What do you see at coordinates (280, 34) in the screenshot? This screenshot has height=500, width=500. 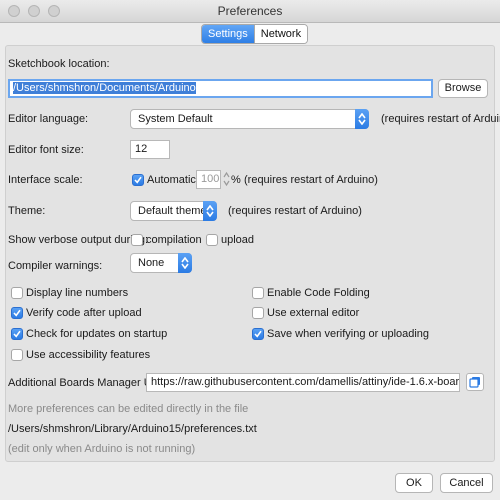 I see `tab-network: Network` at bounding box center [280, 34].